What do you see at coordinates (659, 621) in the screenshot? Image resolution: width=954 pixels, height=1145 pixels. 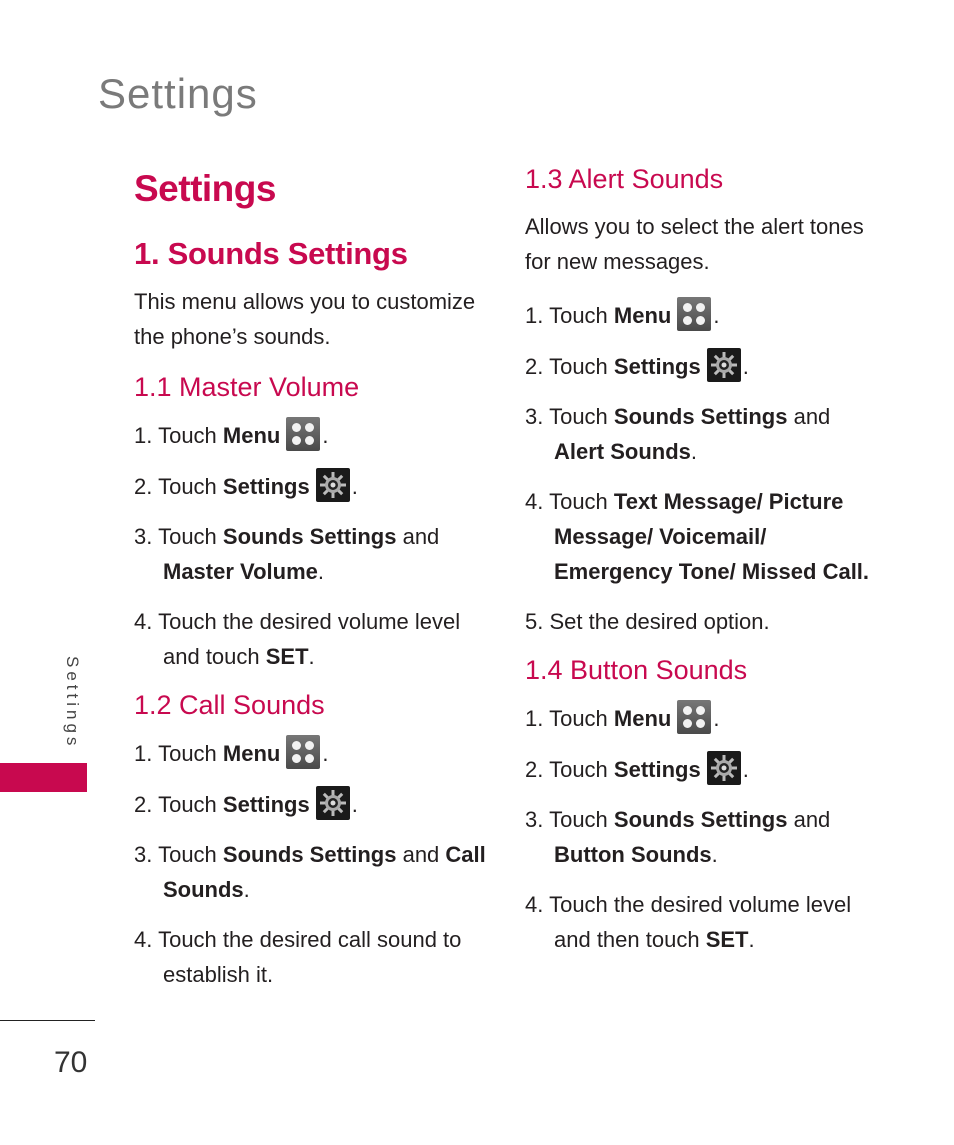 I see `step-text: Set the desired option.` at bounding box center [659, 621].